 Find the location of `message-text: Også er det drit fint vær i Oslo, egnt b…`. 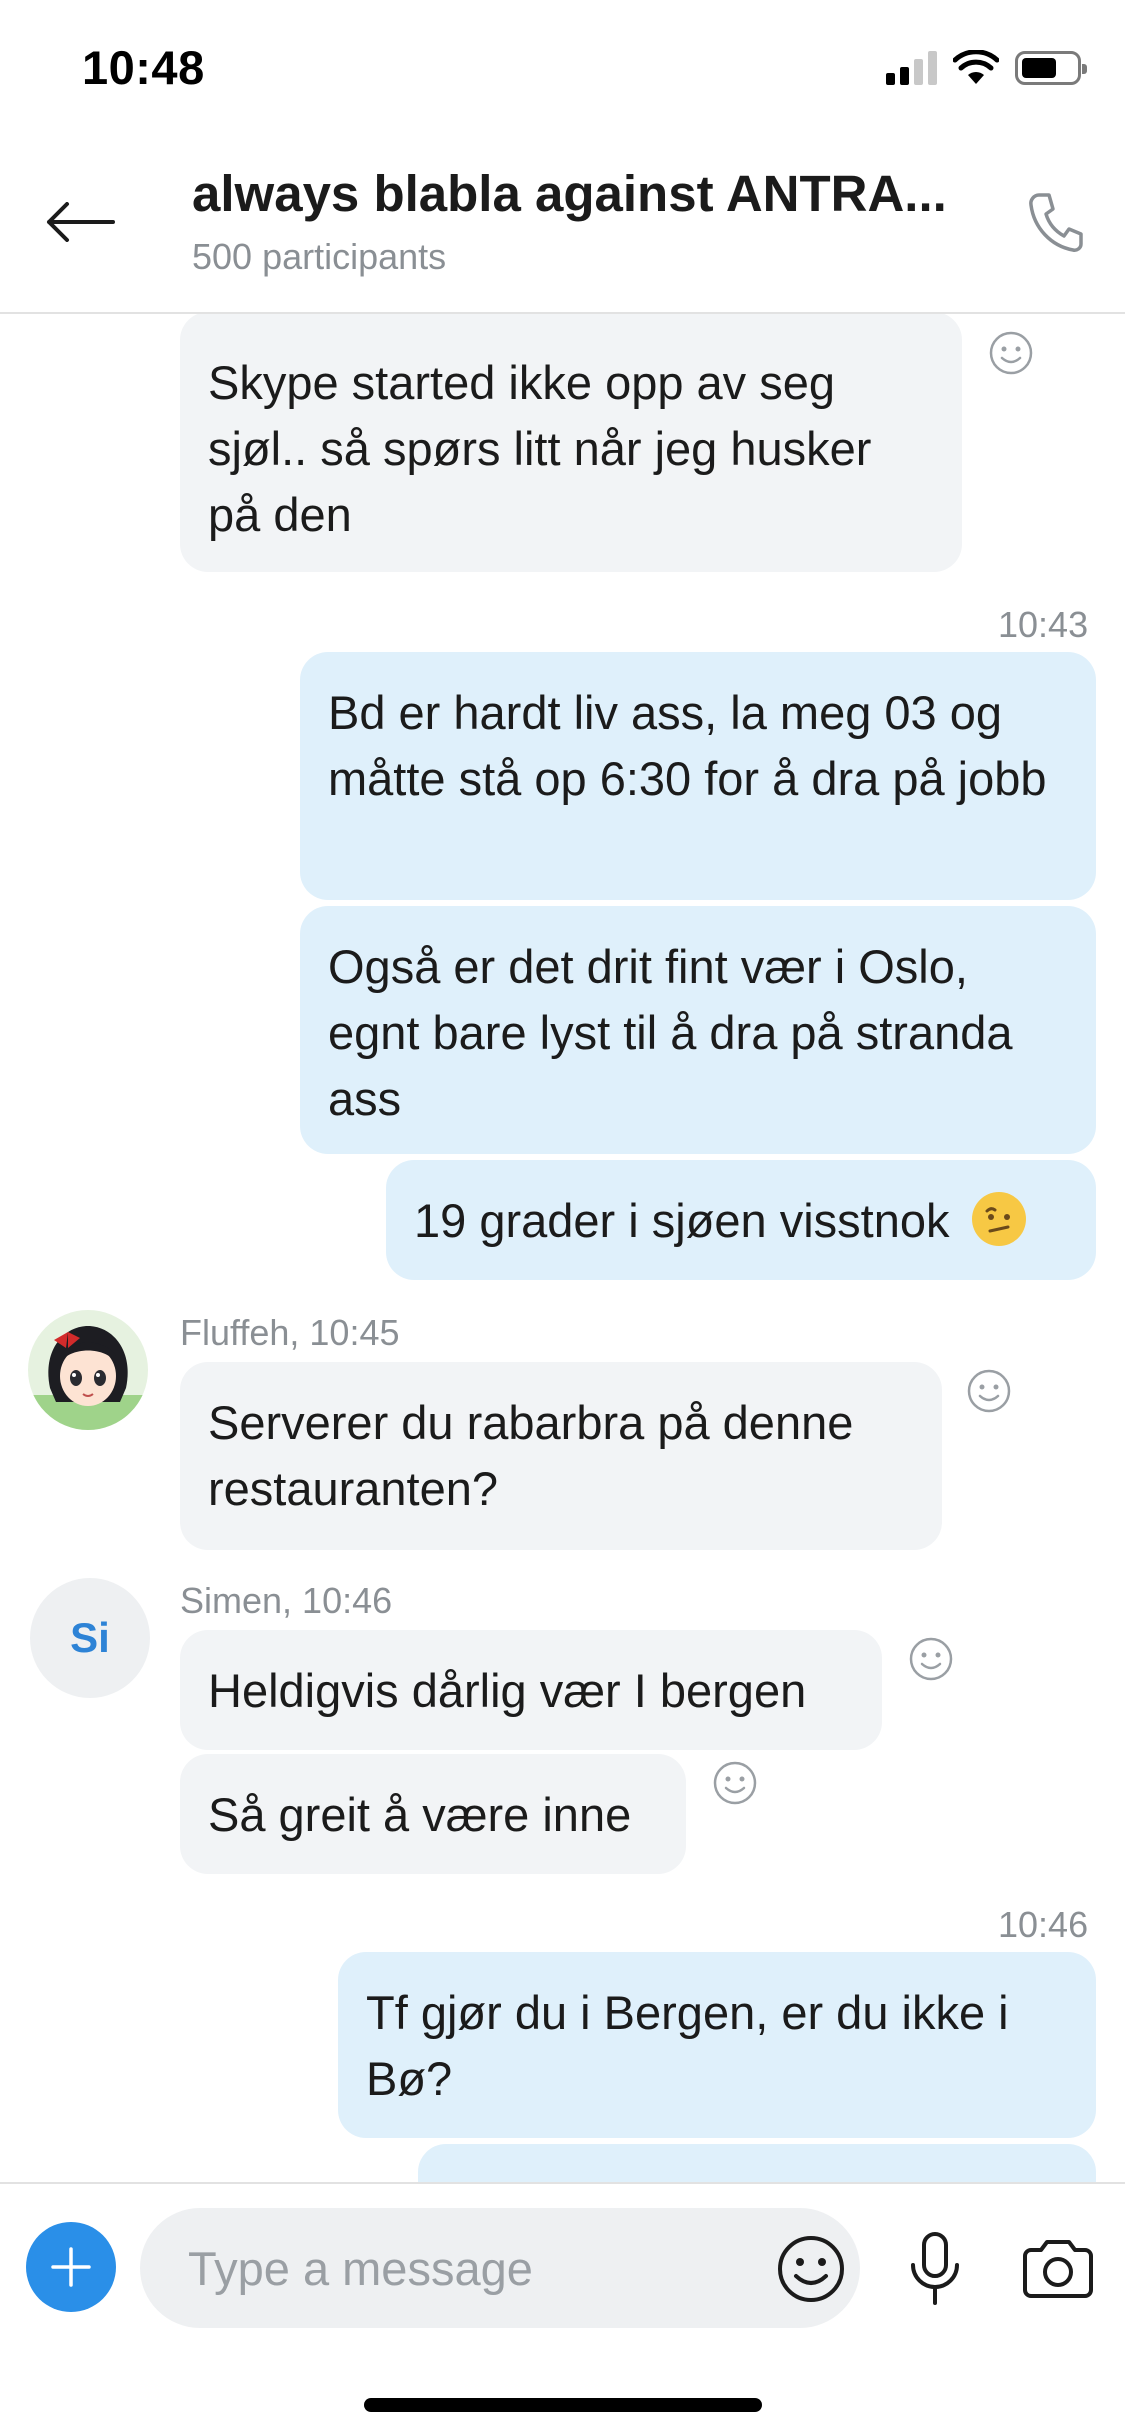

message-text: Også er det drit fint vær i Oslo, egnt b… is located at coordinates (670, 1032).